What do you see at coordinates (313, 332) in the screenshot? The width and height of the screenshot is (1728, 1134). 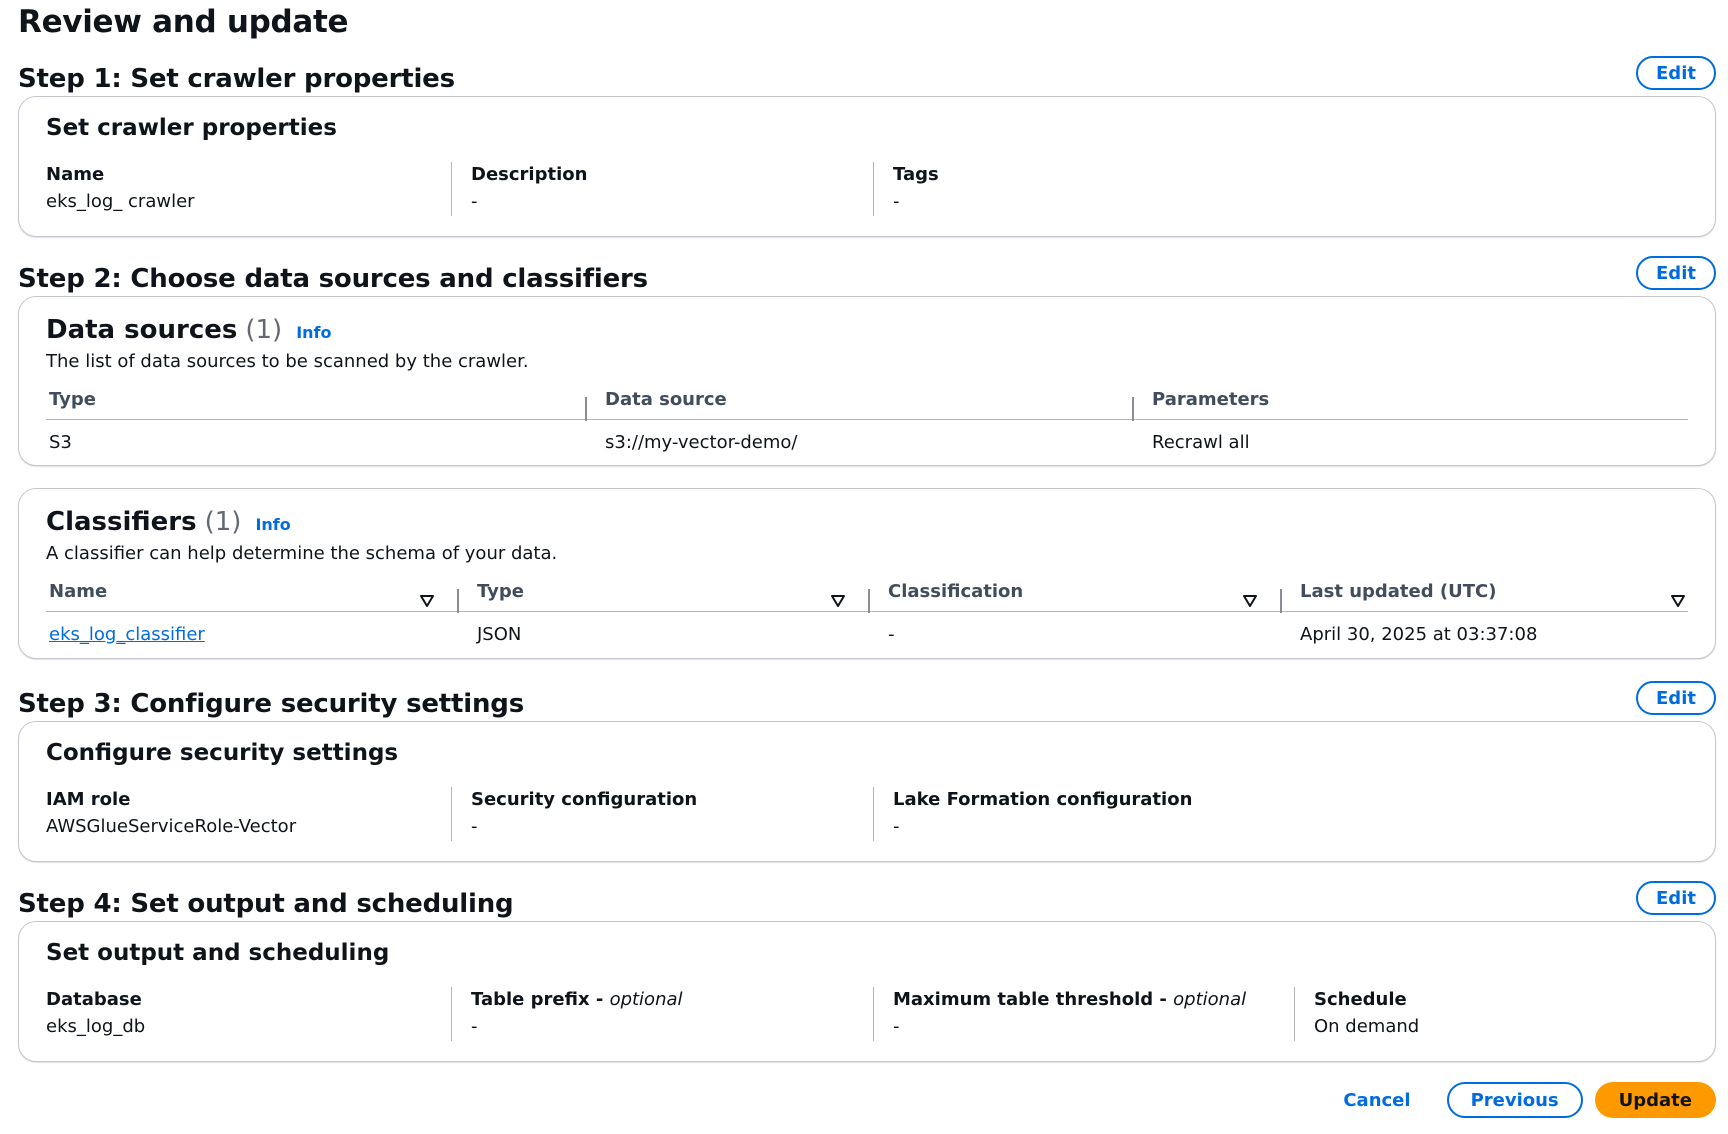 I see `data-sources-info-link: Info` at bounding box center [313, 332].